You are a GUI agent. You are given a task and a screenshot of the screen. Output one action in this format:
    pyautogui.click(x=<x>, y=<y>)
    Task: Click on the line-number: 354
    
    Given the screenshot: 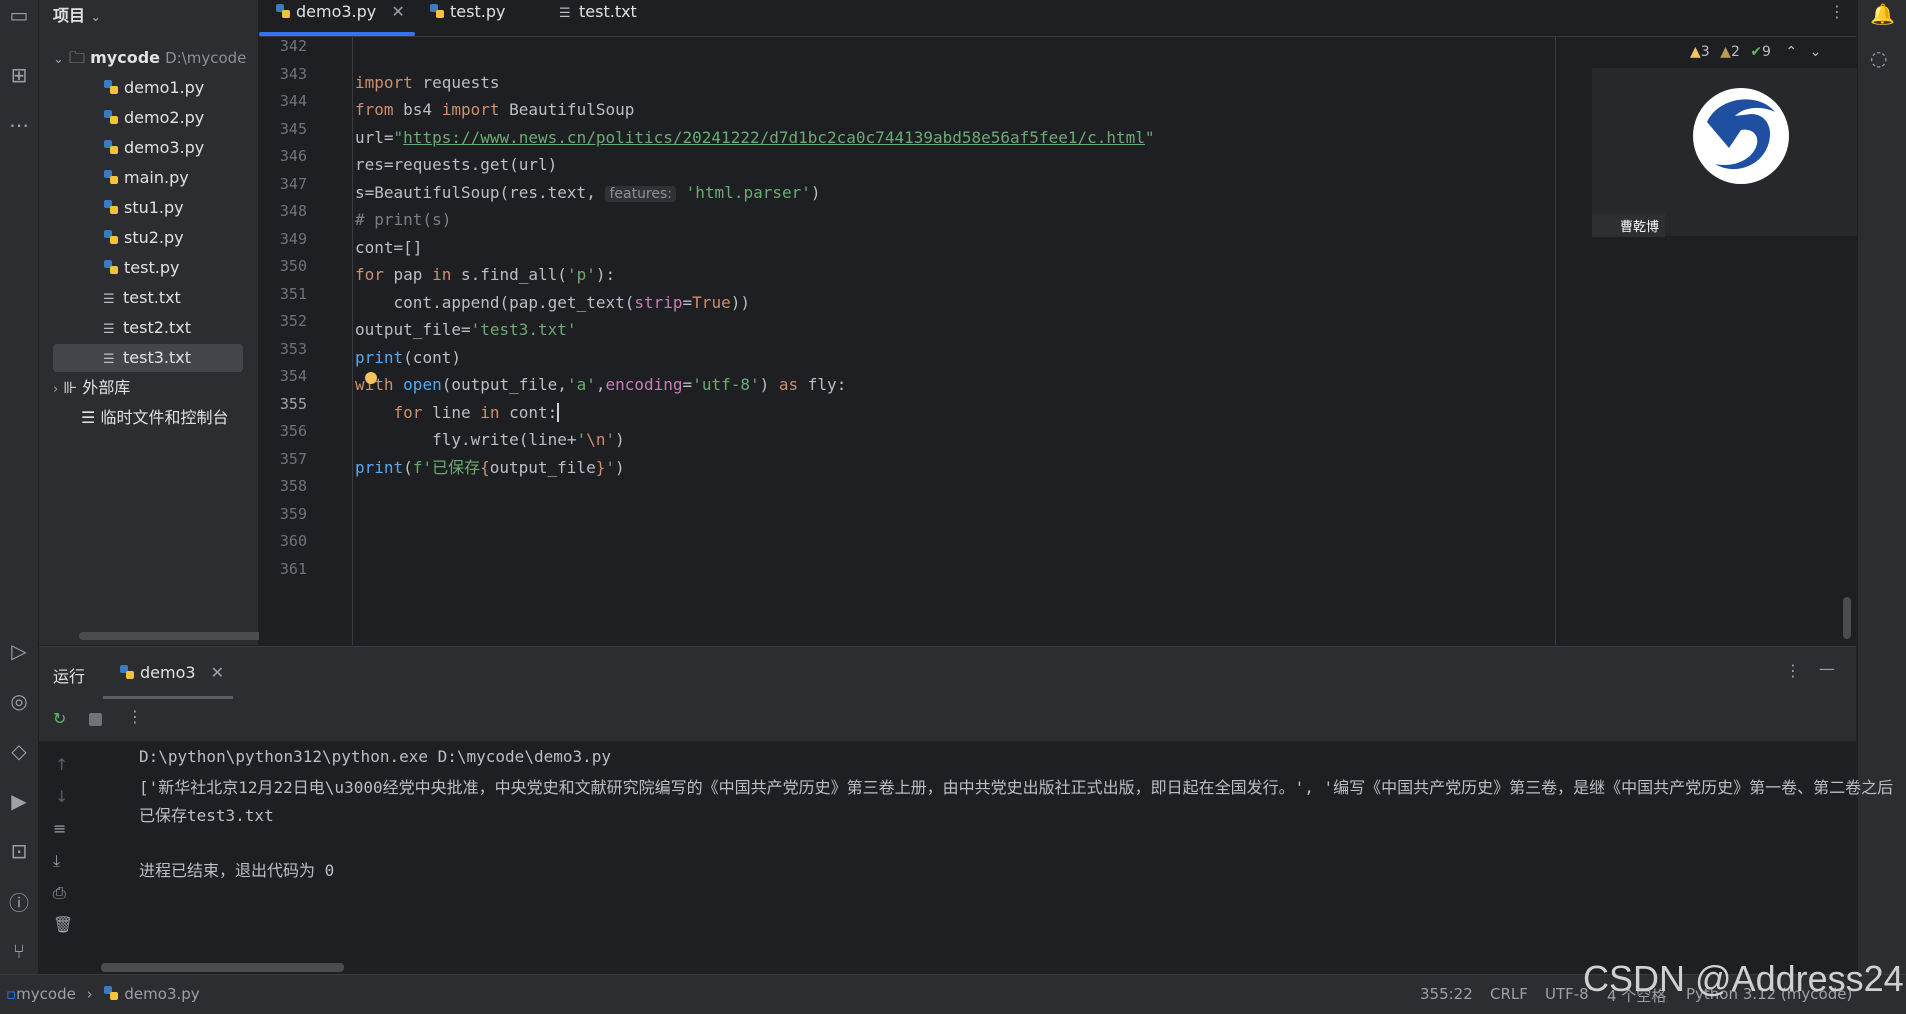 What is the action you would take?
    pyautogui.click(x=293, y=376)
    